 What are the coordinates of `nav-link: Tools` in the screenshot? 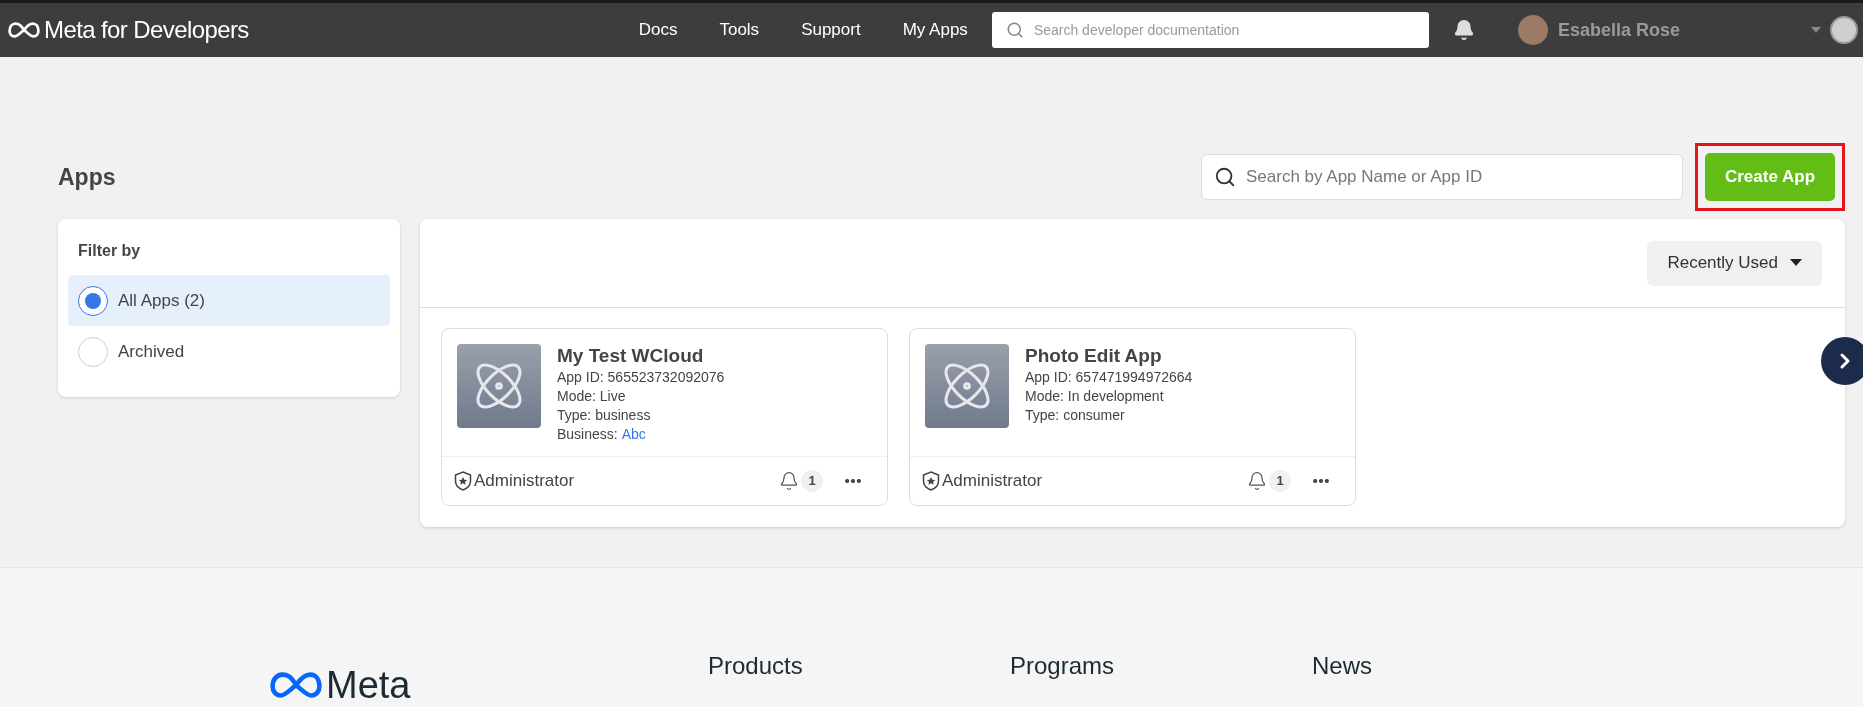 It's located at (739, 30).